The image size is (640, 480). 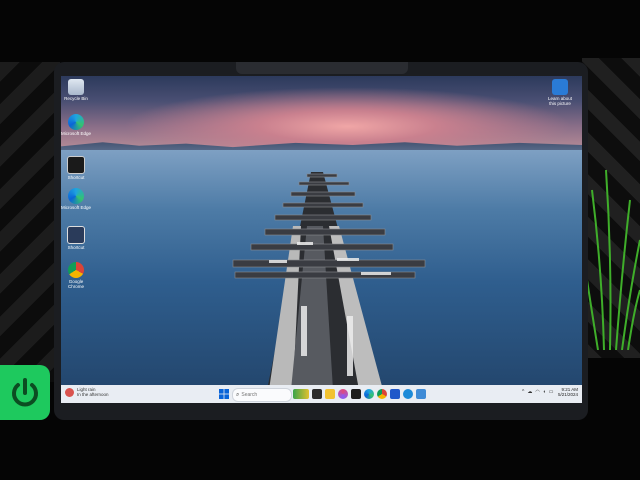 I want to click on desktop-icon-edge: Microsoft Edge, so click(x=76, y=125).